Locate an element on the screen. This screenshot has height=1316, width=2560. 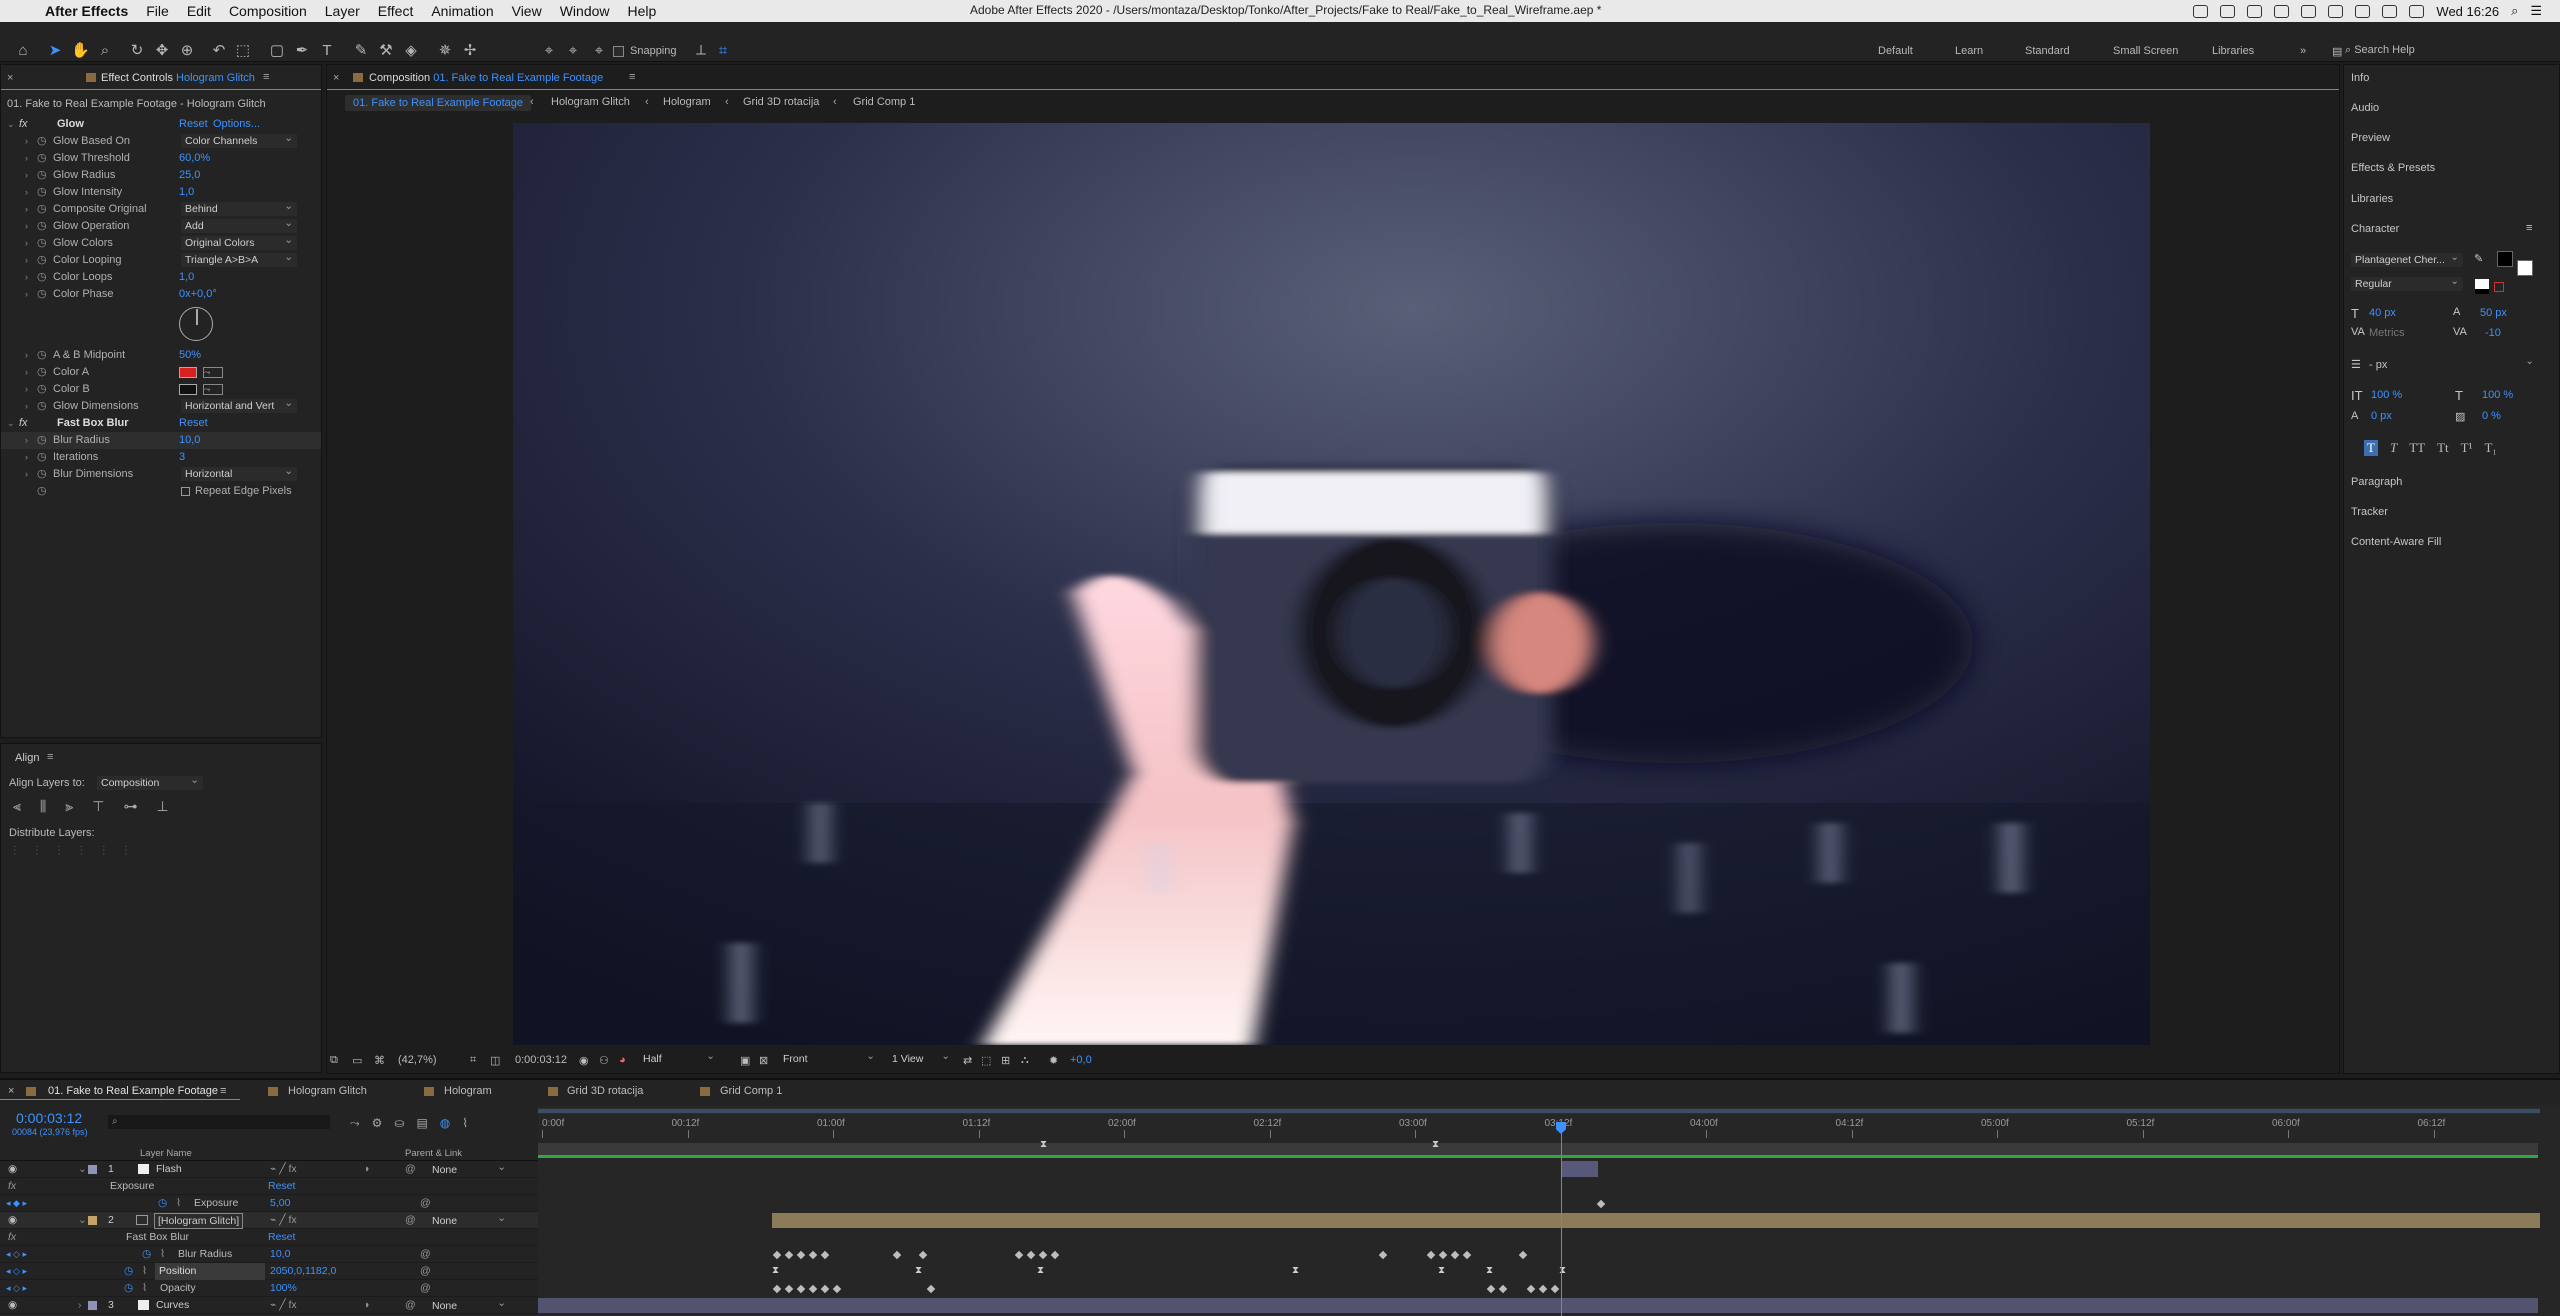
property-dropdown: Add is located at coordinates (239, 226).